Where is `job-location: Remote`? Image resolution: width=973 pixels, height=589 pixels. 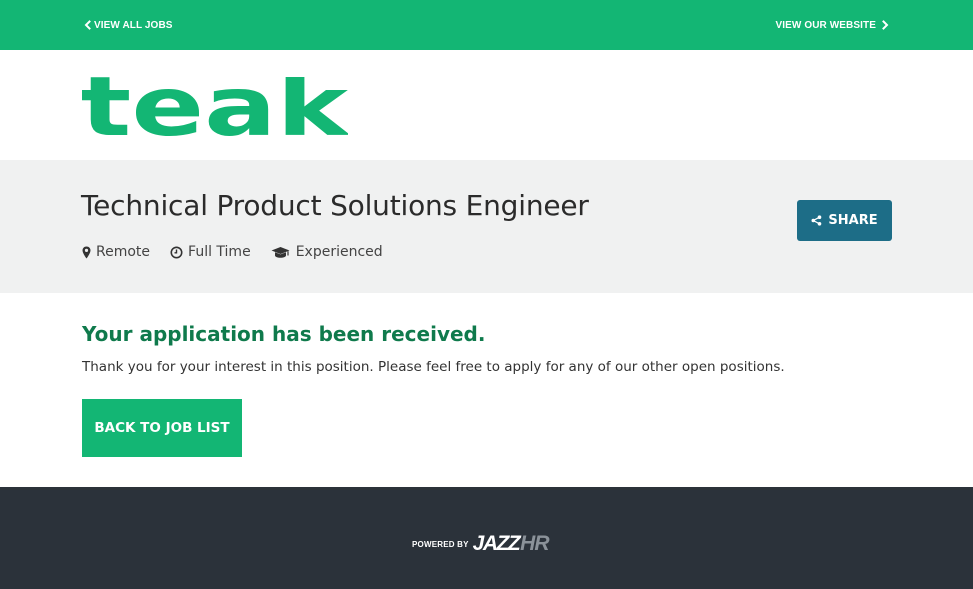 job-location: Remote is located at coordinates (116, 252).